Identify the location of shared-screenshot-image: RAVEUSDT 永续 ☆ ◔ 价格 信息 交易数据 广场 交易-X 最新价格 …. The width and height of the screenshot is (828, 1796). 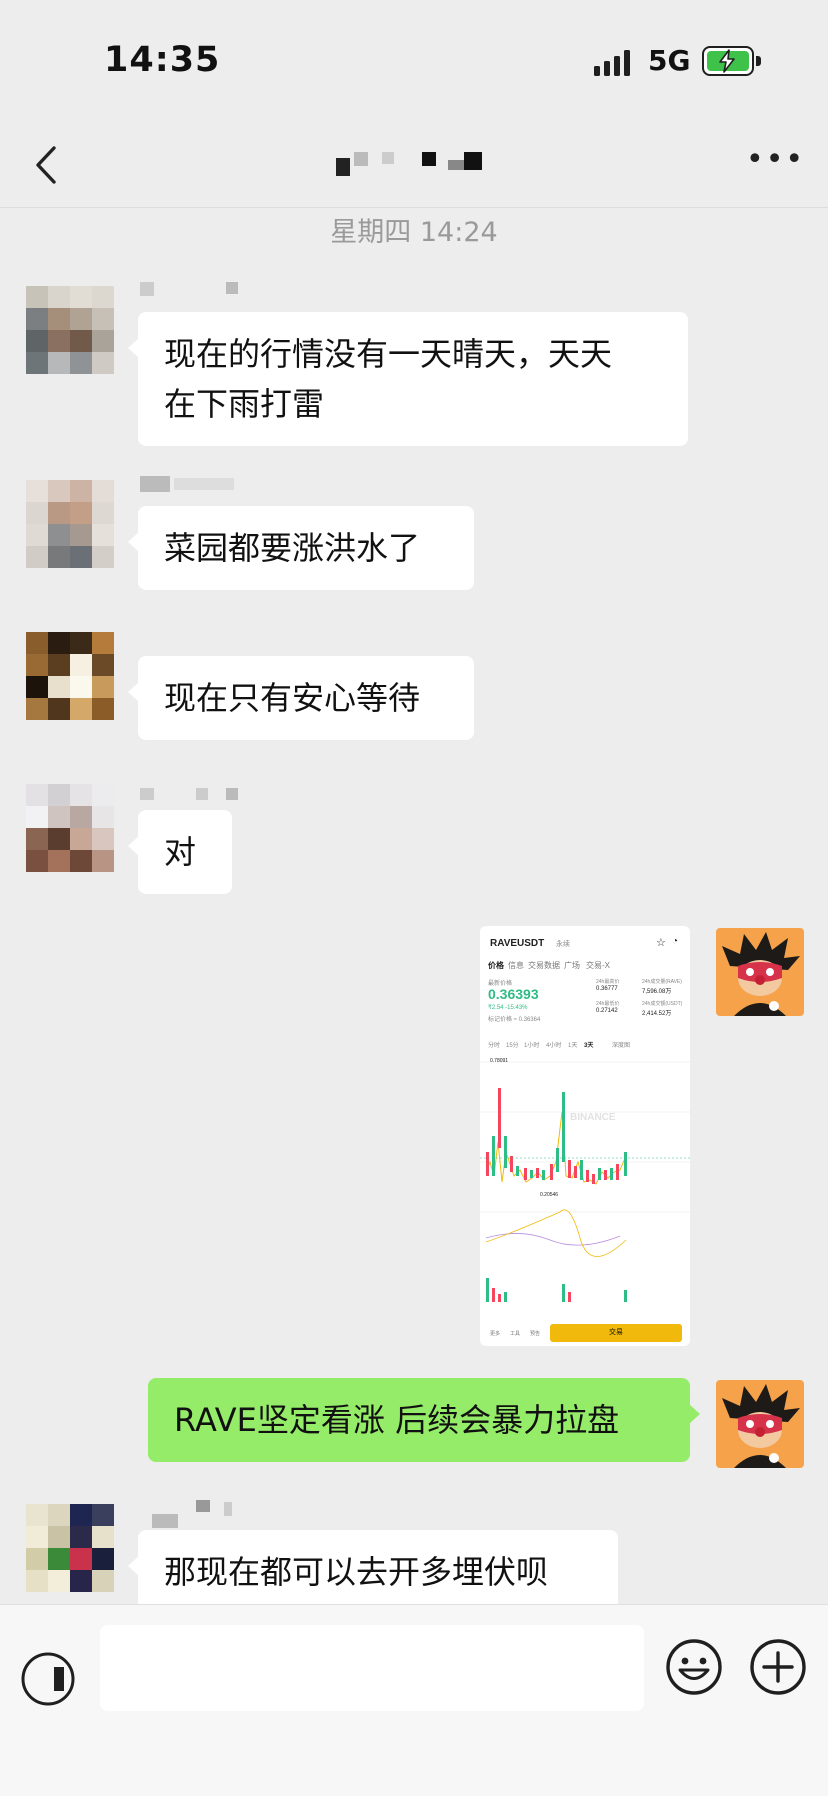
(585, 1136).